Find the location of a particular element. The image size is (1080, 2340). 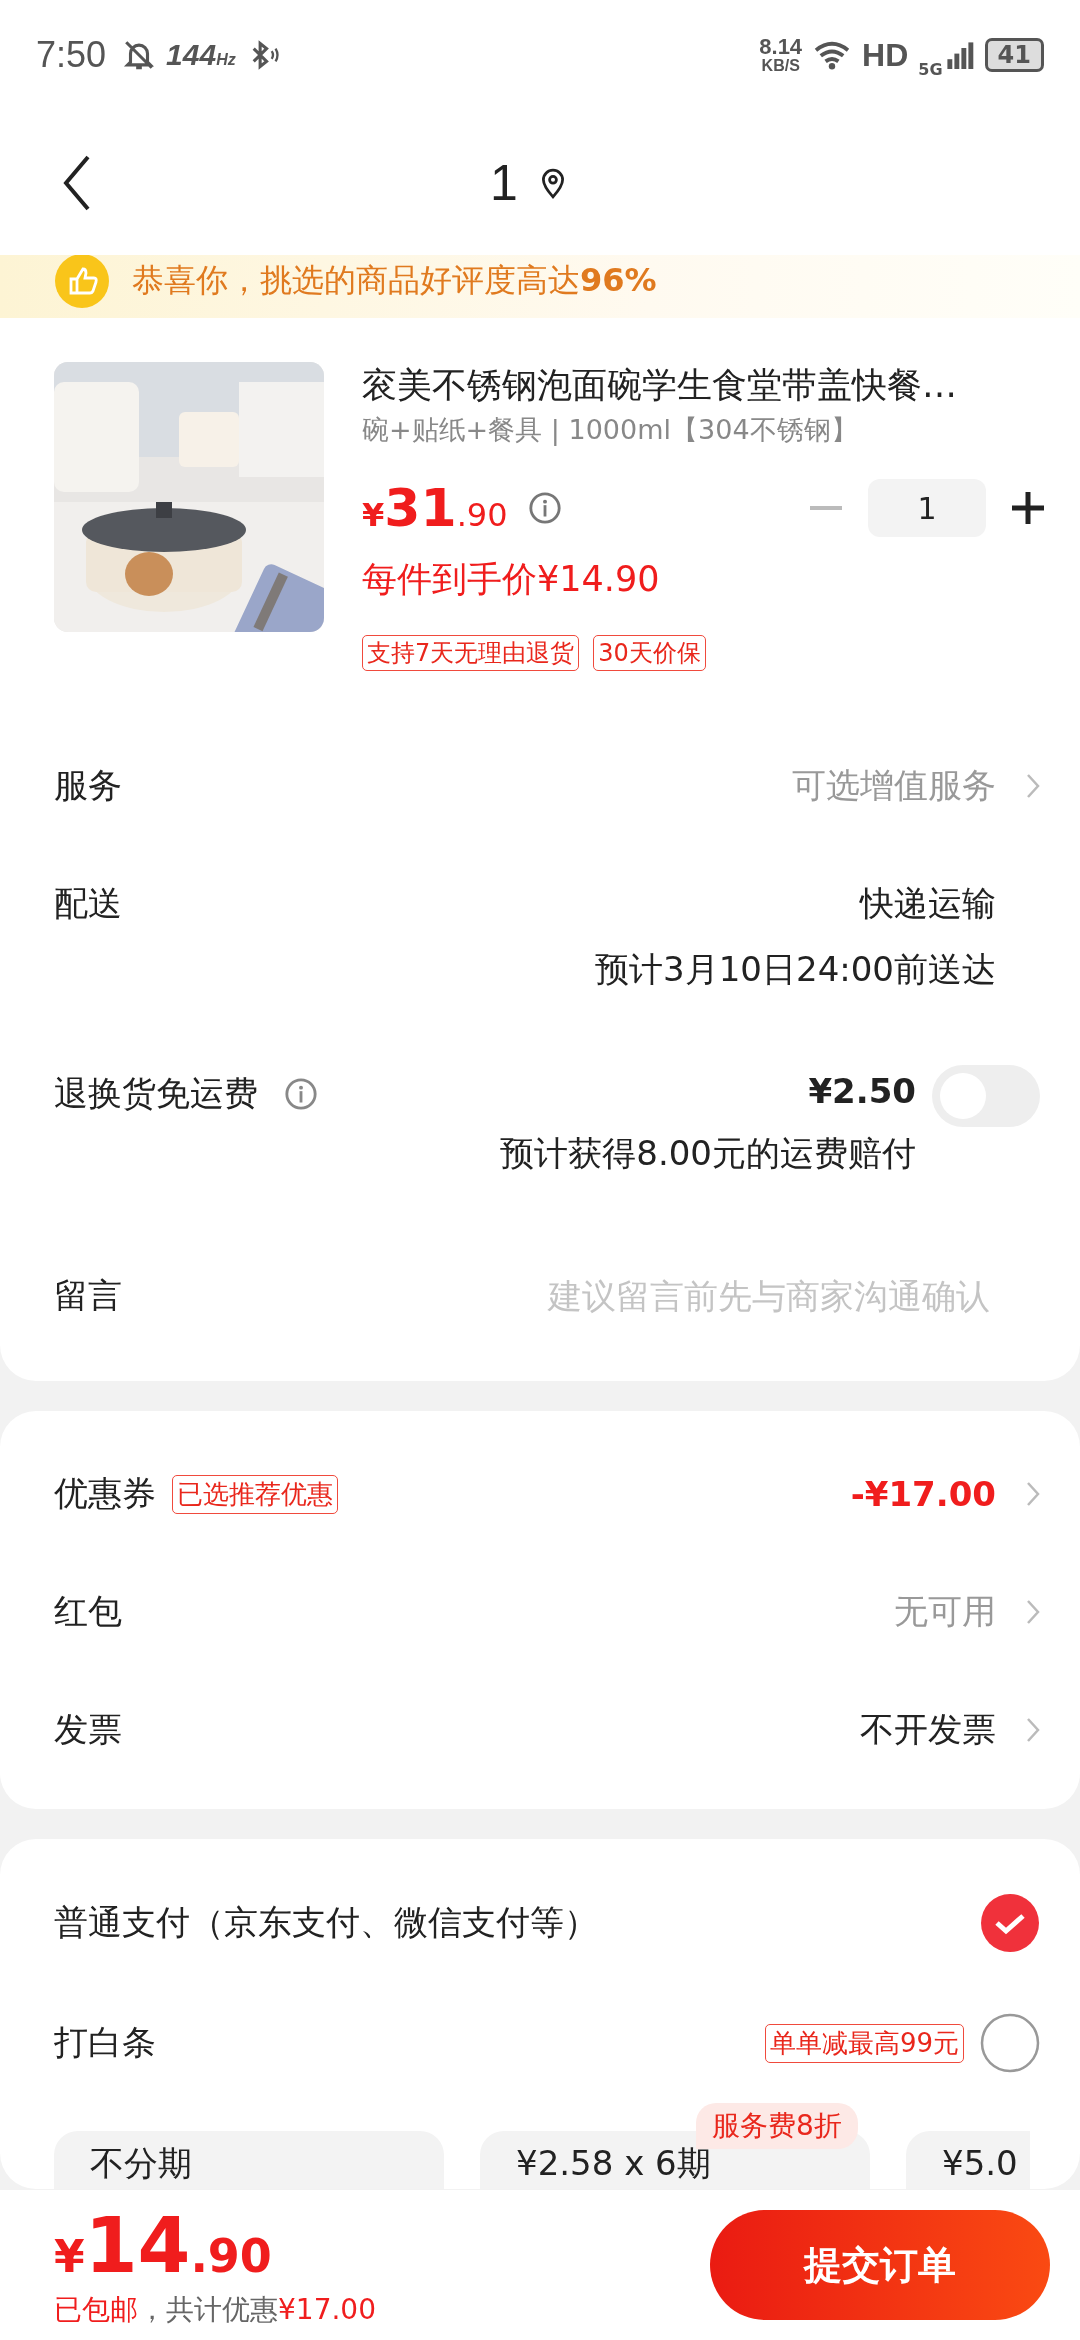

row-value: 不开发票 is located at coordinates (928, 1730).